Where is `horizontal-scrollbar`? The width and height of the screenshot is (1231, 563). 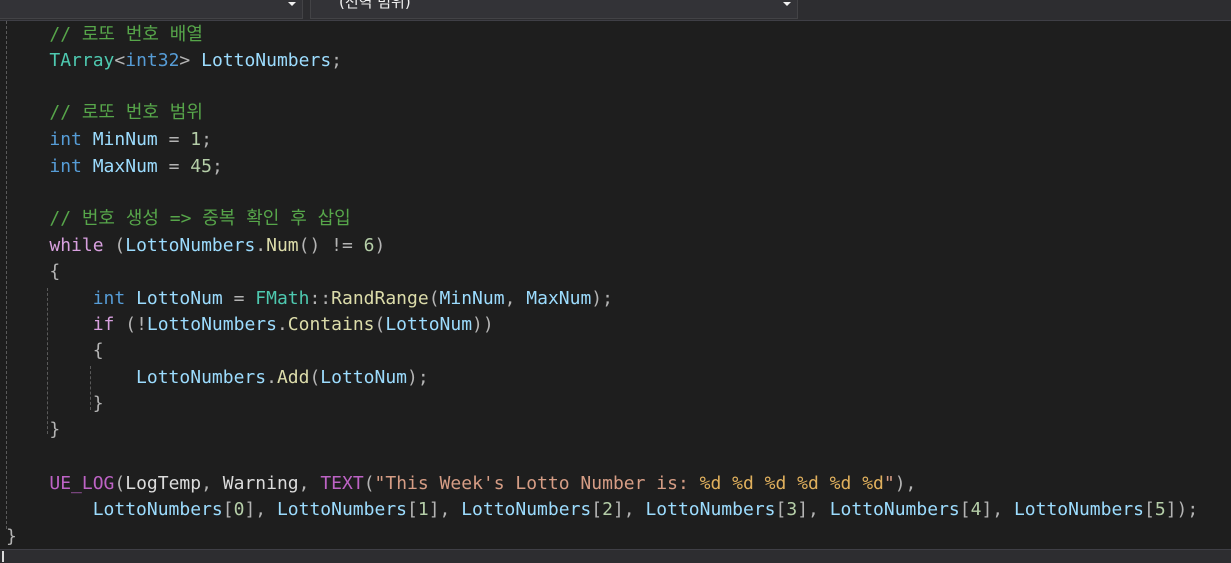 horizontal-scrollbar is located at coordinates (615, 556).